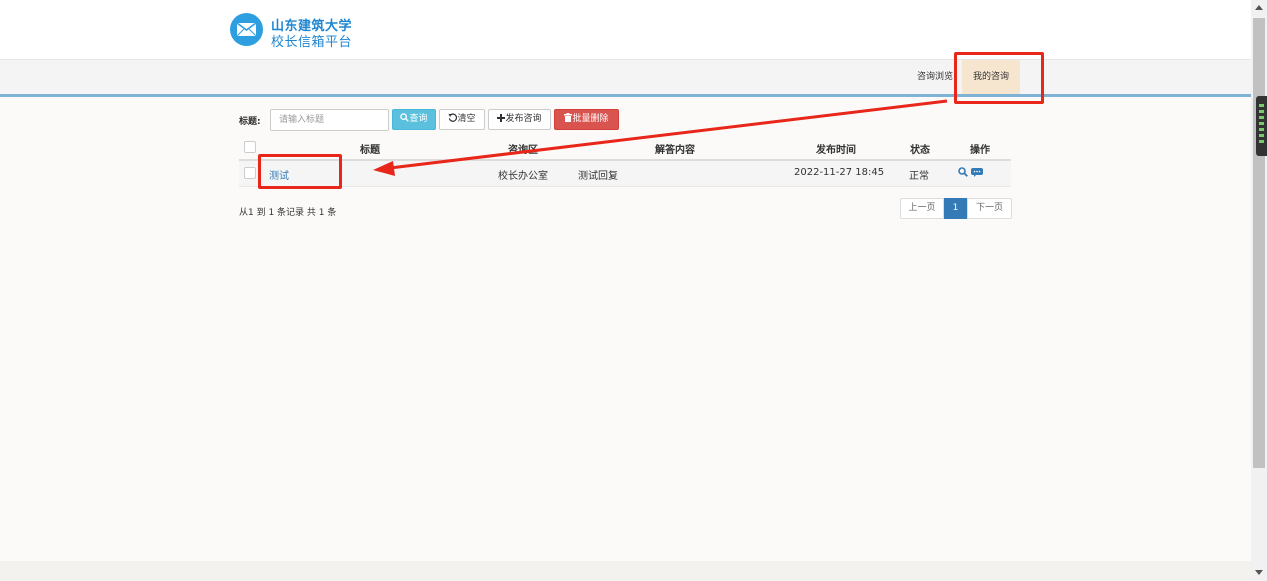 The image size is (1267, 581). What do you see at coordinates (1259, 243) in the screenshot?
I see `scrollbar-thumb` at bounding box center [1259, 243].